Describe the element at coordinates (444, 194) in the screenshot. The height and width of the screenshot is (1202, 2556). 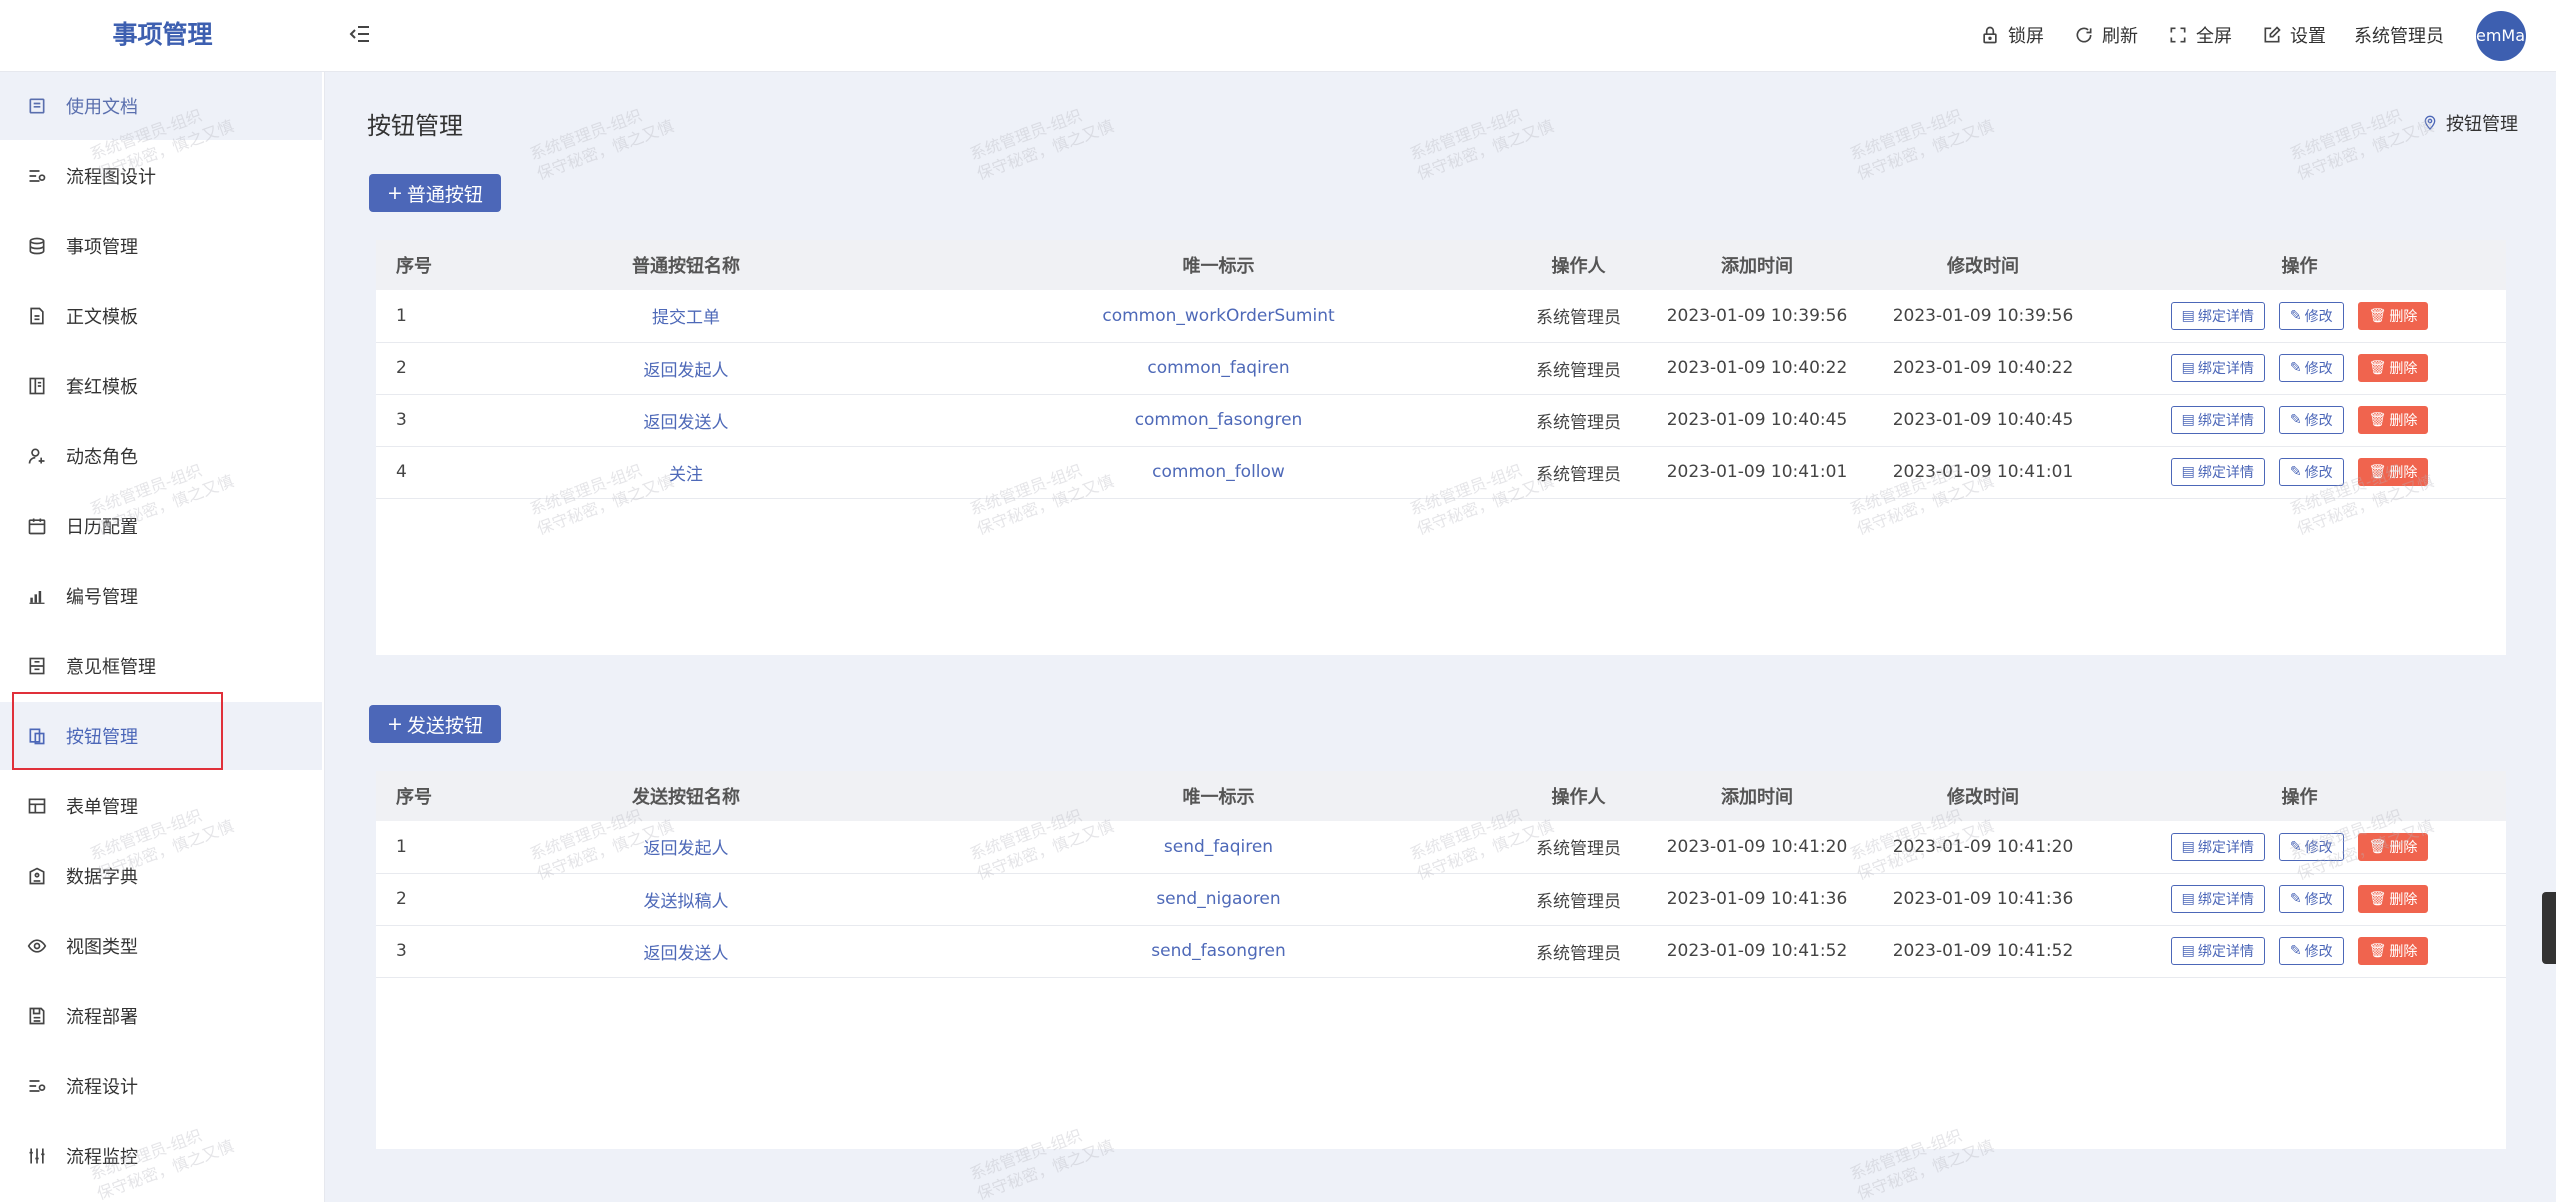
I see `add-common-label: 普通按钮` at that location.